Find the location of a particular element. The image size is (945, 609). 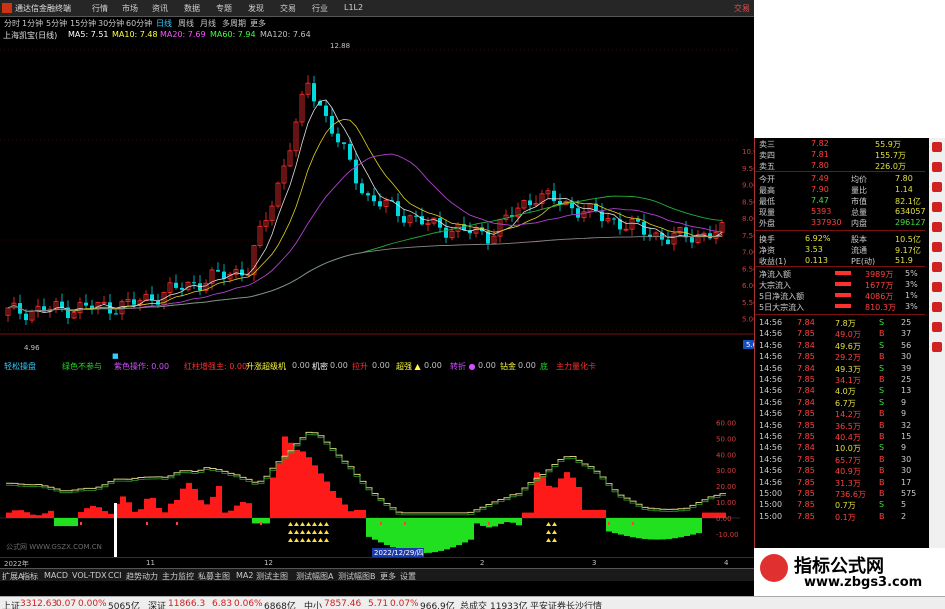

stat-row: 换手 6.92% 股本 10.5亿 is located at coordinates (850, 238).